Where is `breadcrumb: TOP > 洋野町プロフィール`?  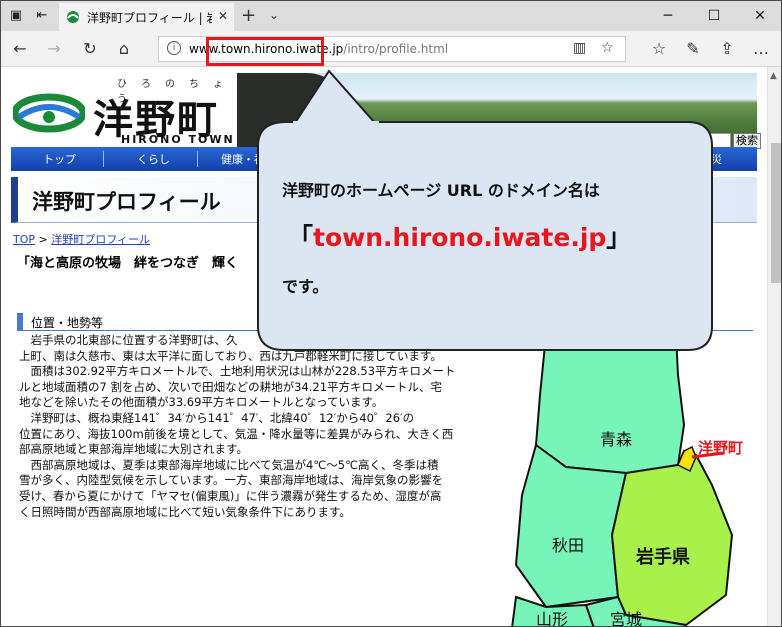
breadcrumb: TOP > 洋野町プロフィール is located at coordinates (81, 239).